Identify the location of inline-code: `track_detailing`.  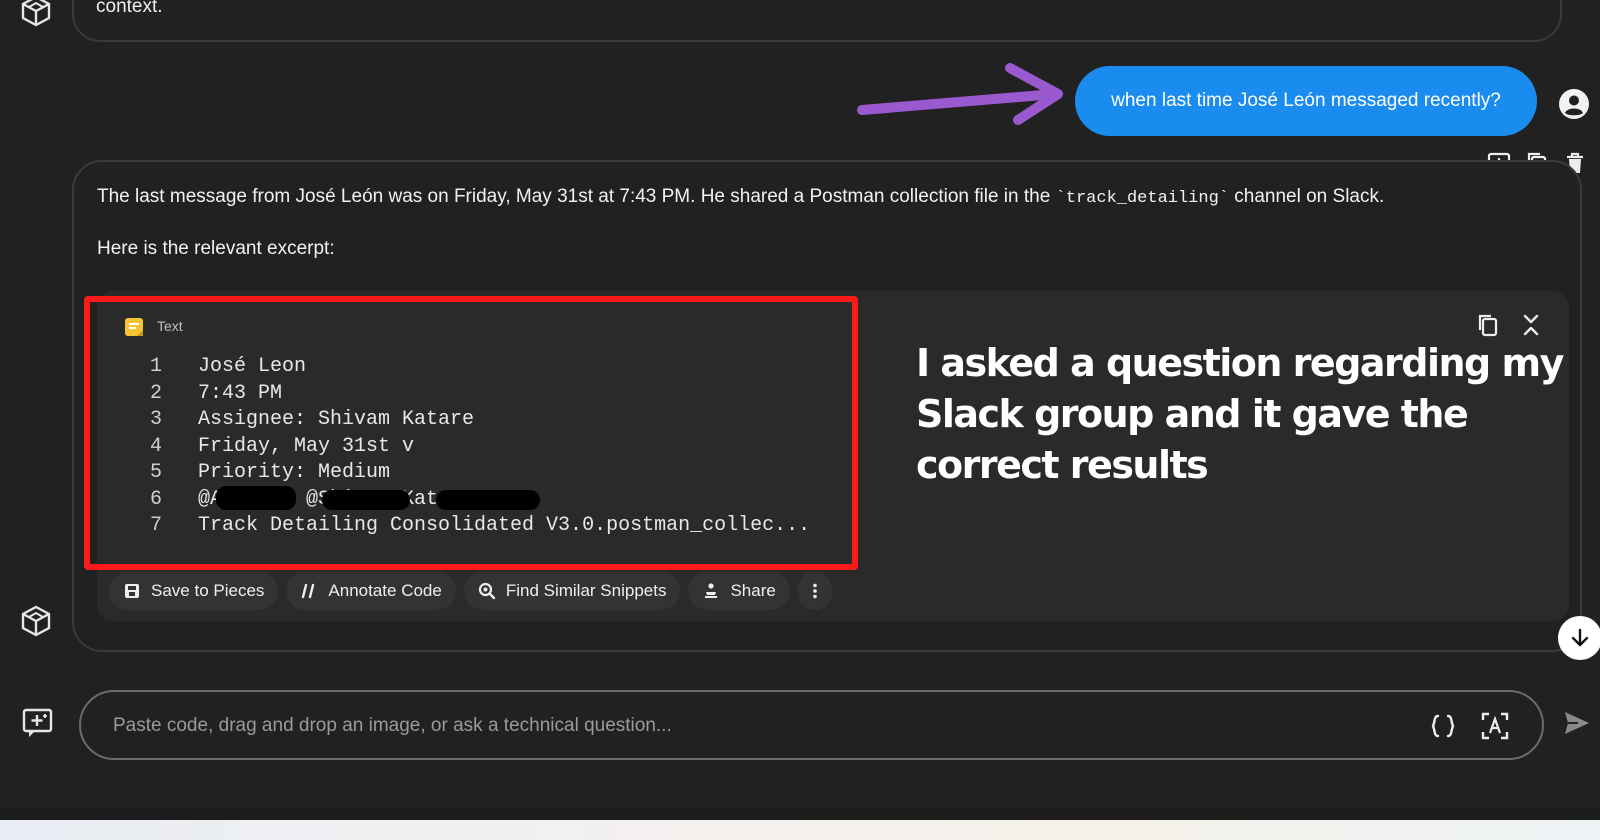
(1142, 198).